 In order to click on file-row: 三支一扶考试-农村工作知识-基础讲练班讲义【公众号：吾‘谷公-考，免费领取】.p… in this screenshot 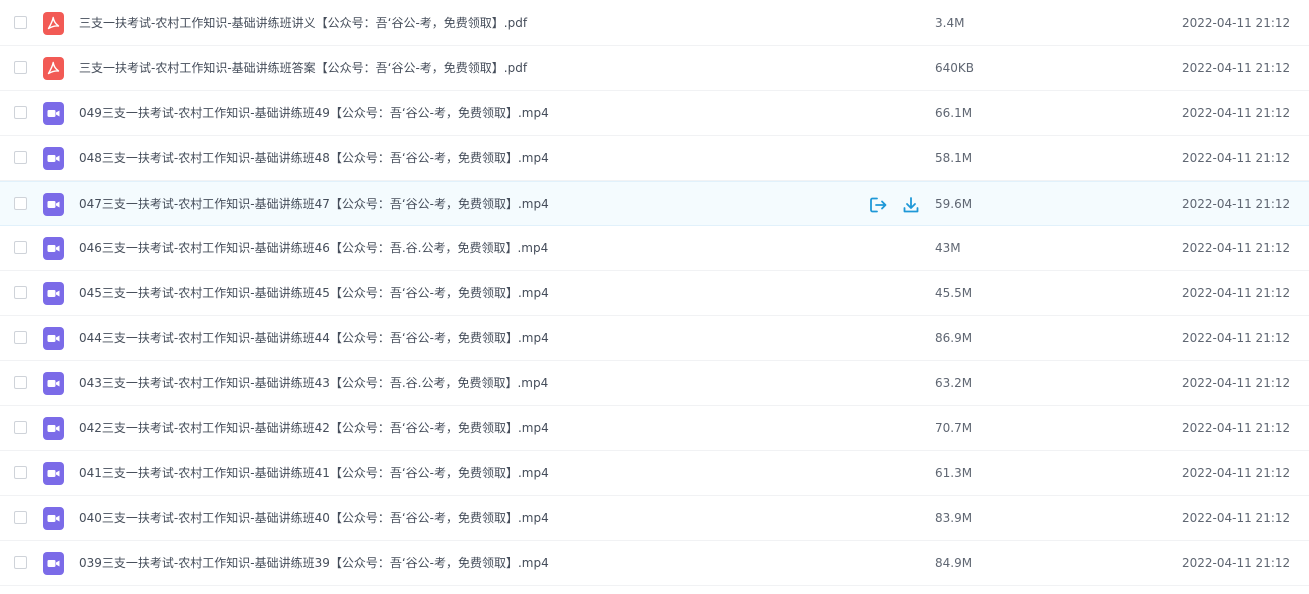, I will do `click(654, 23)`.